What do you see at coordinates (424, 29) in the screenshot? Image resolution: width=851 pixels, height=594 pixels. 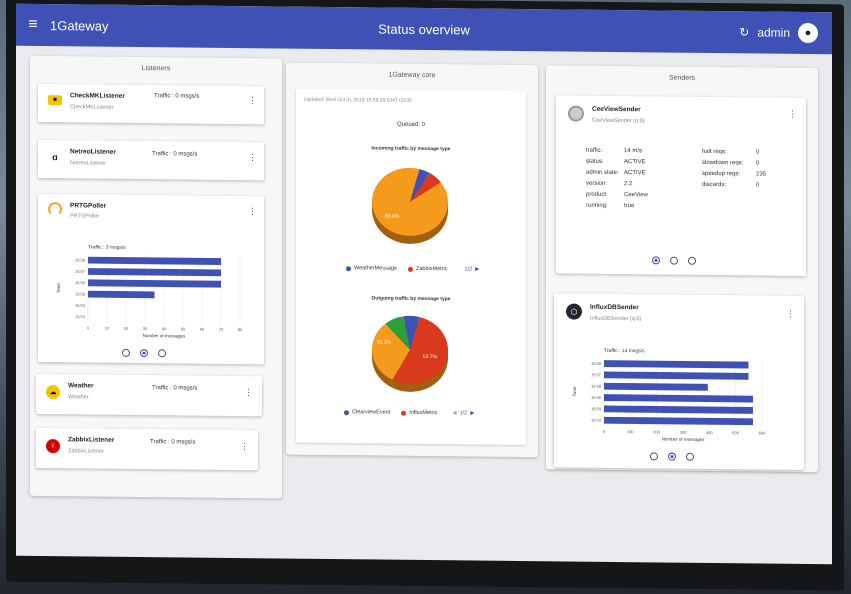 I see `page-title: Status overview` at bounding box center [424, 29].